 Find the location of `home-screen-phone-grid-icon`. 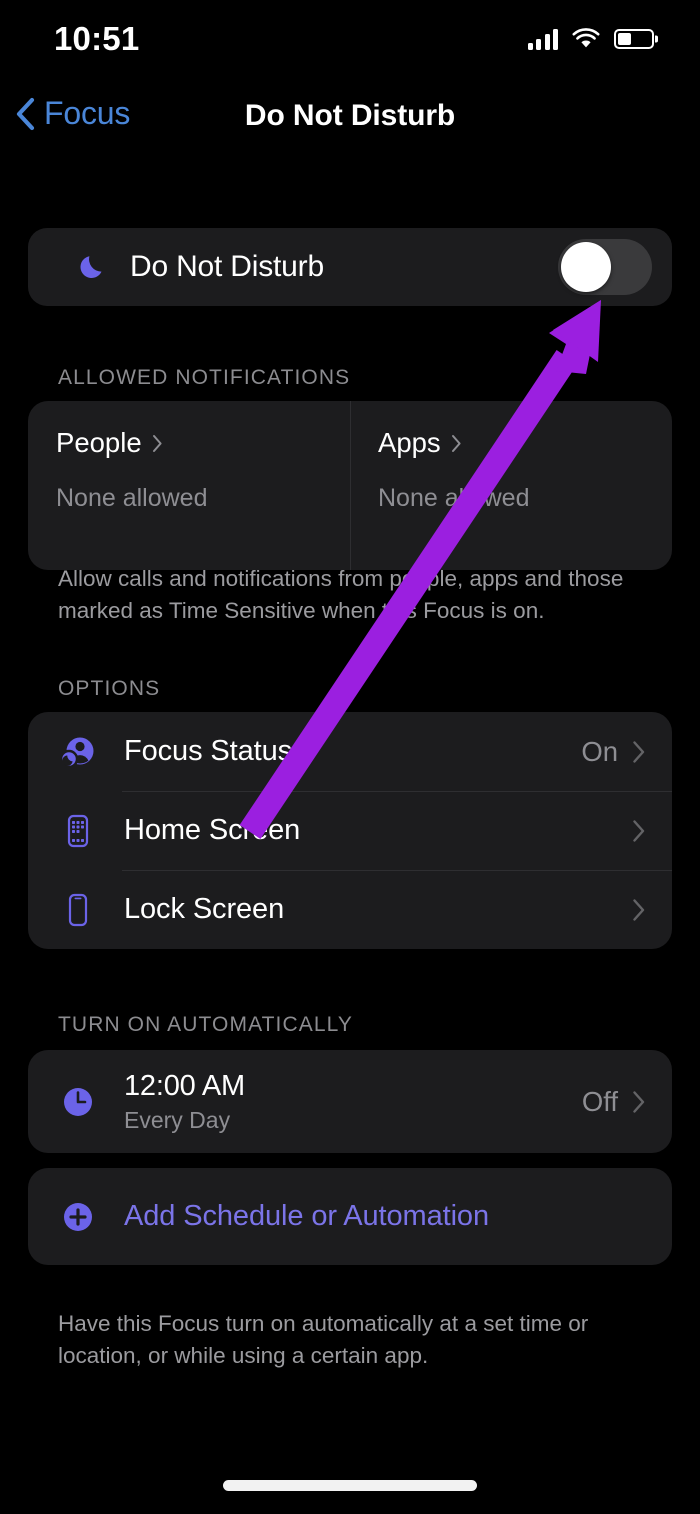

home-screen-phone-grid-icon is located at coordinates (78, 831).